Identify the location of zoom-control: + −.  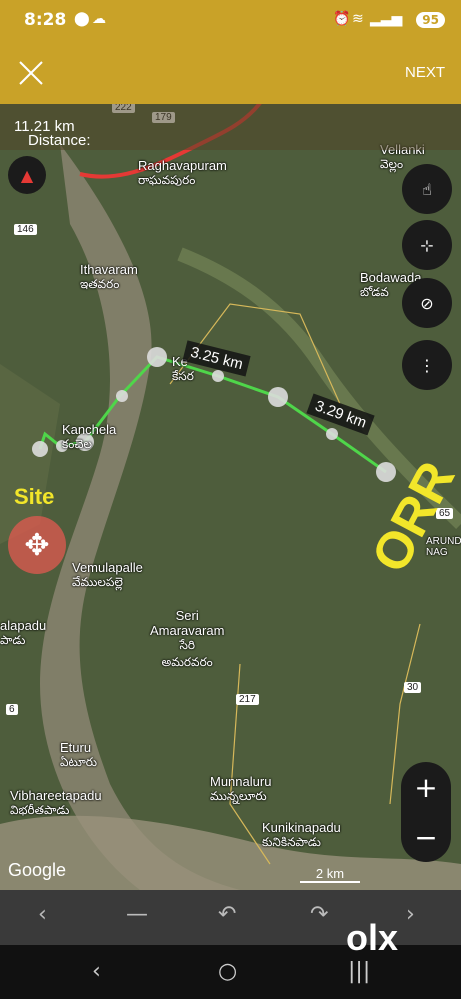
(426, 812).